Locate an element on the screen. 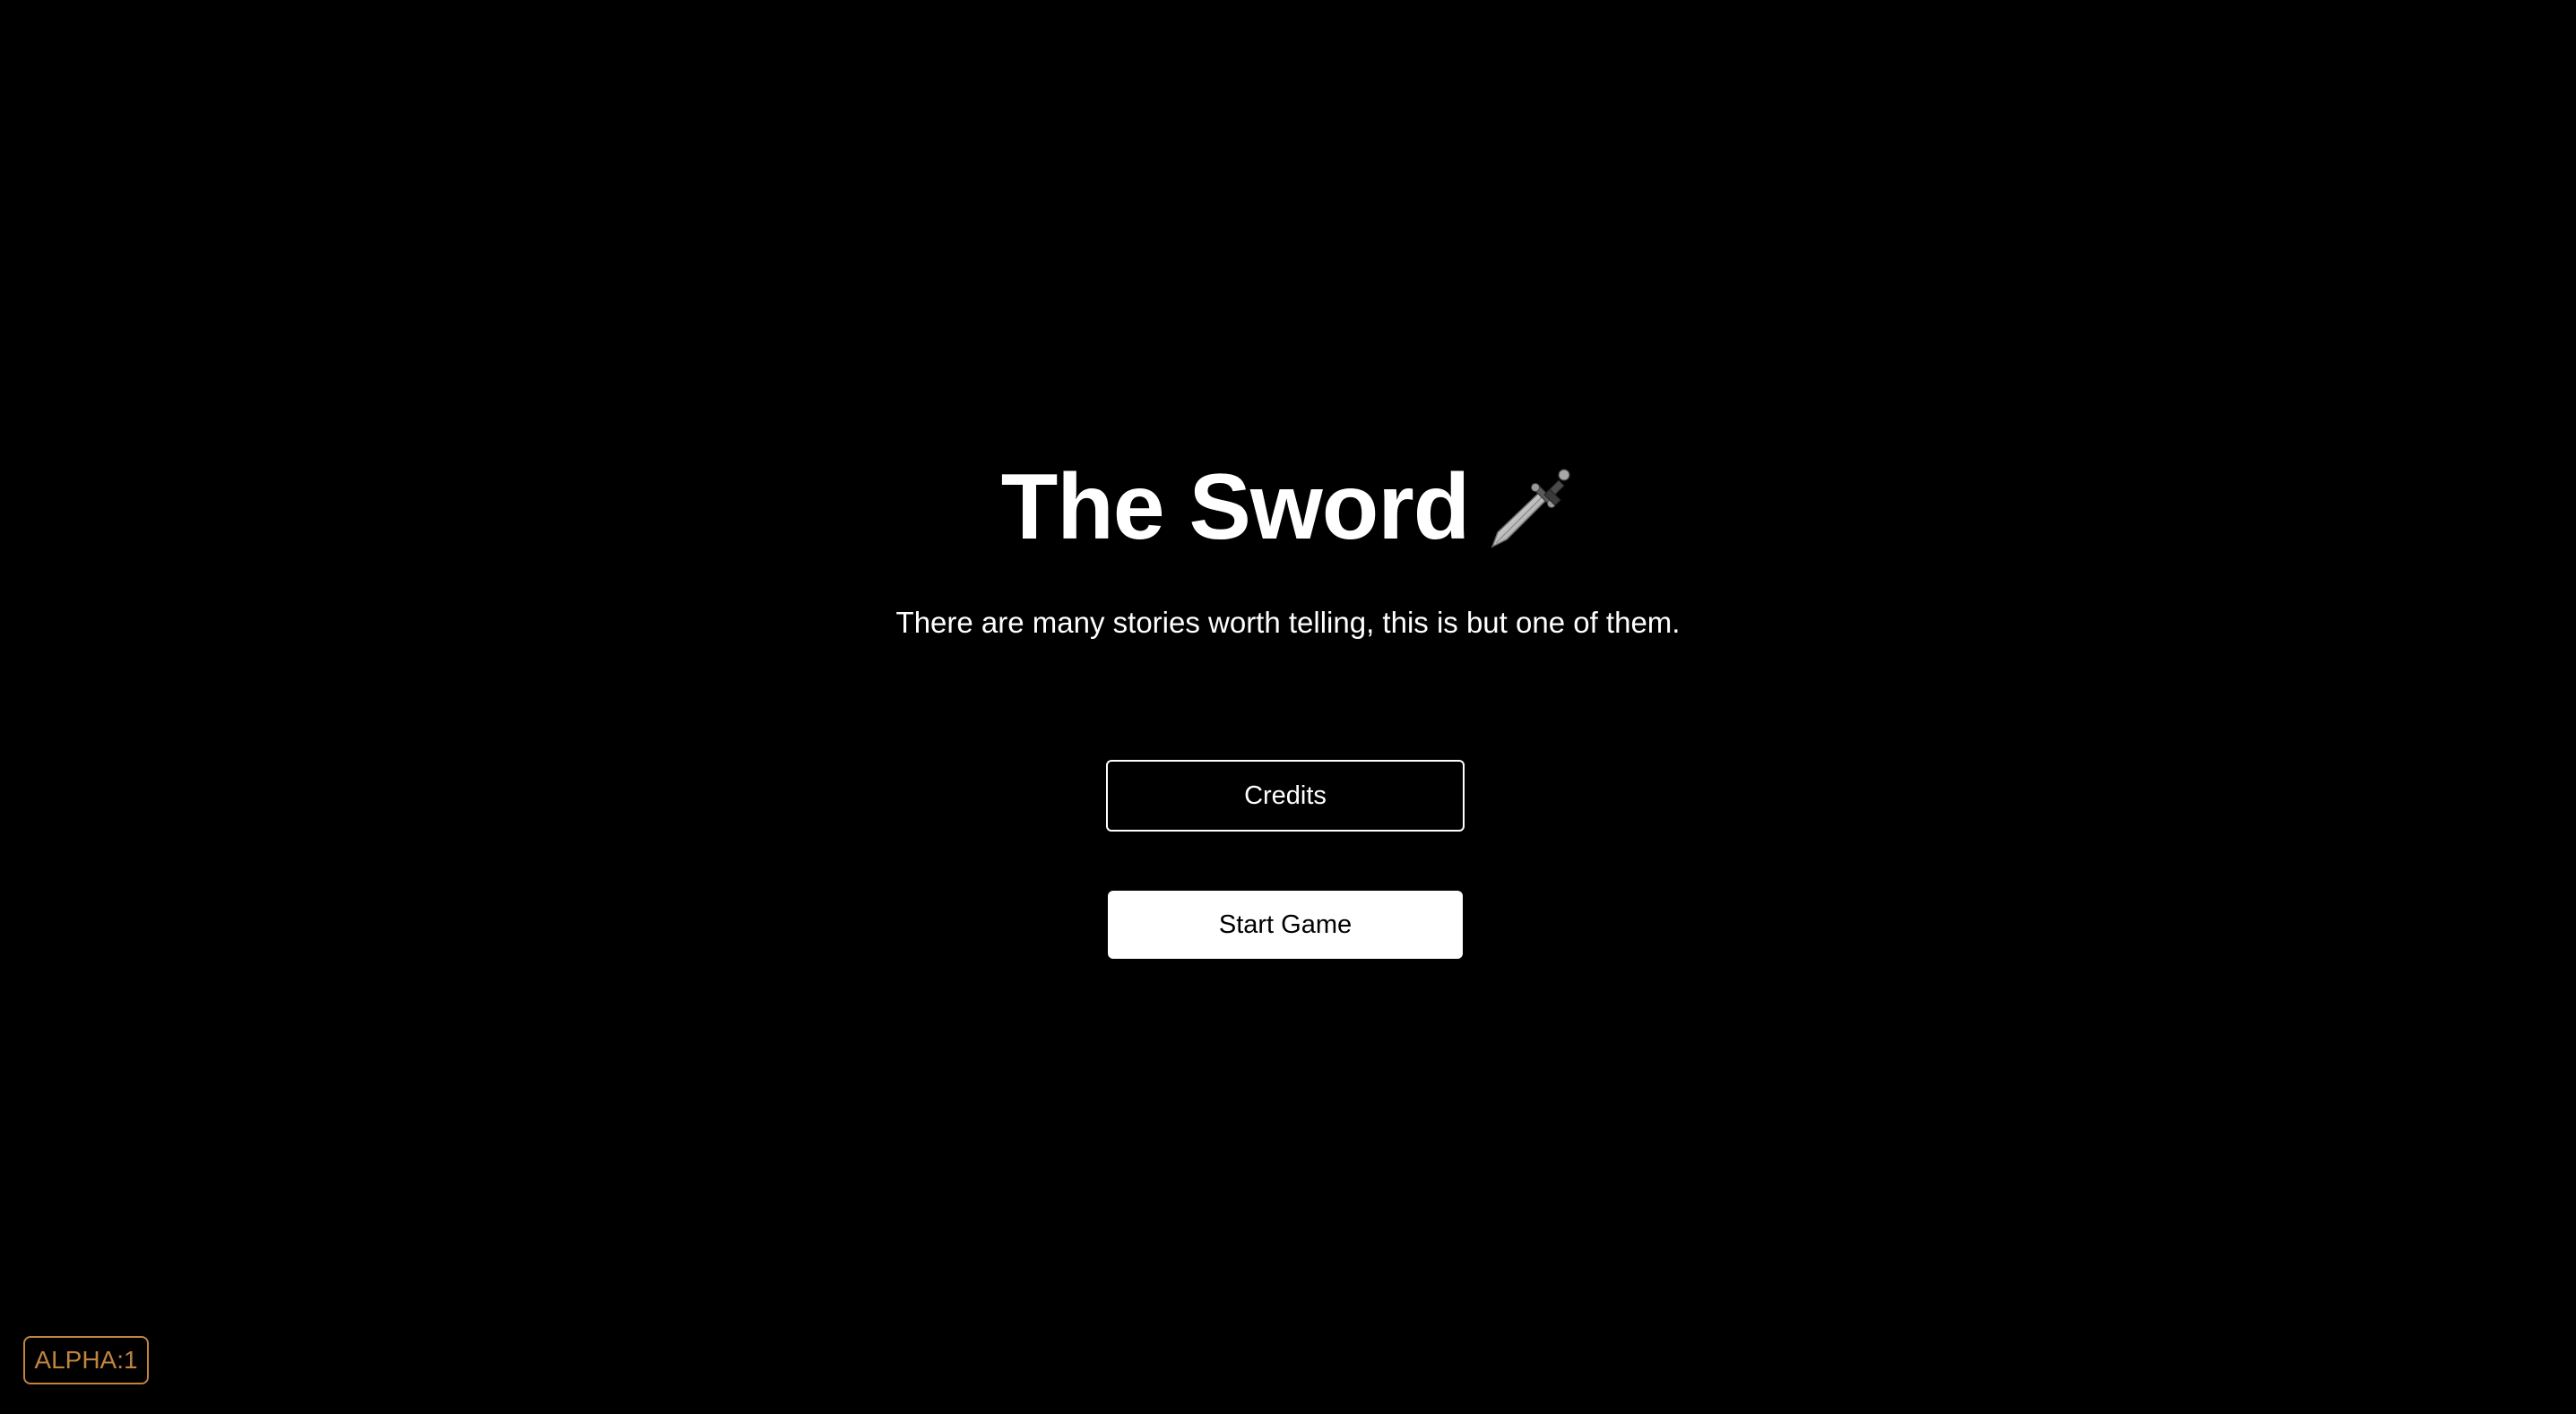  start-game-button: Start Game is located at coordinates (1285, 925).